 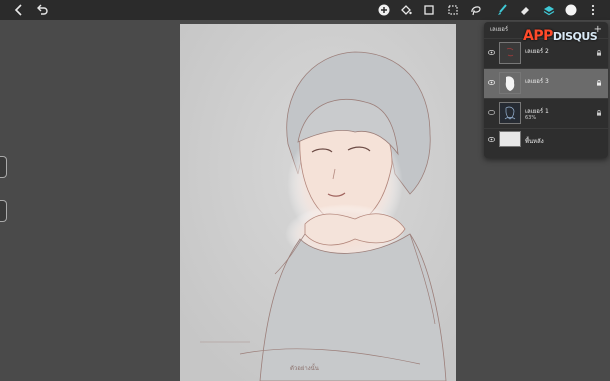 What do you see at coordinates (525, 10) in the screenshot?
I see `eraser-icon` at bounding box center [525, 10].